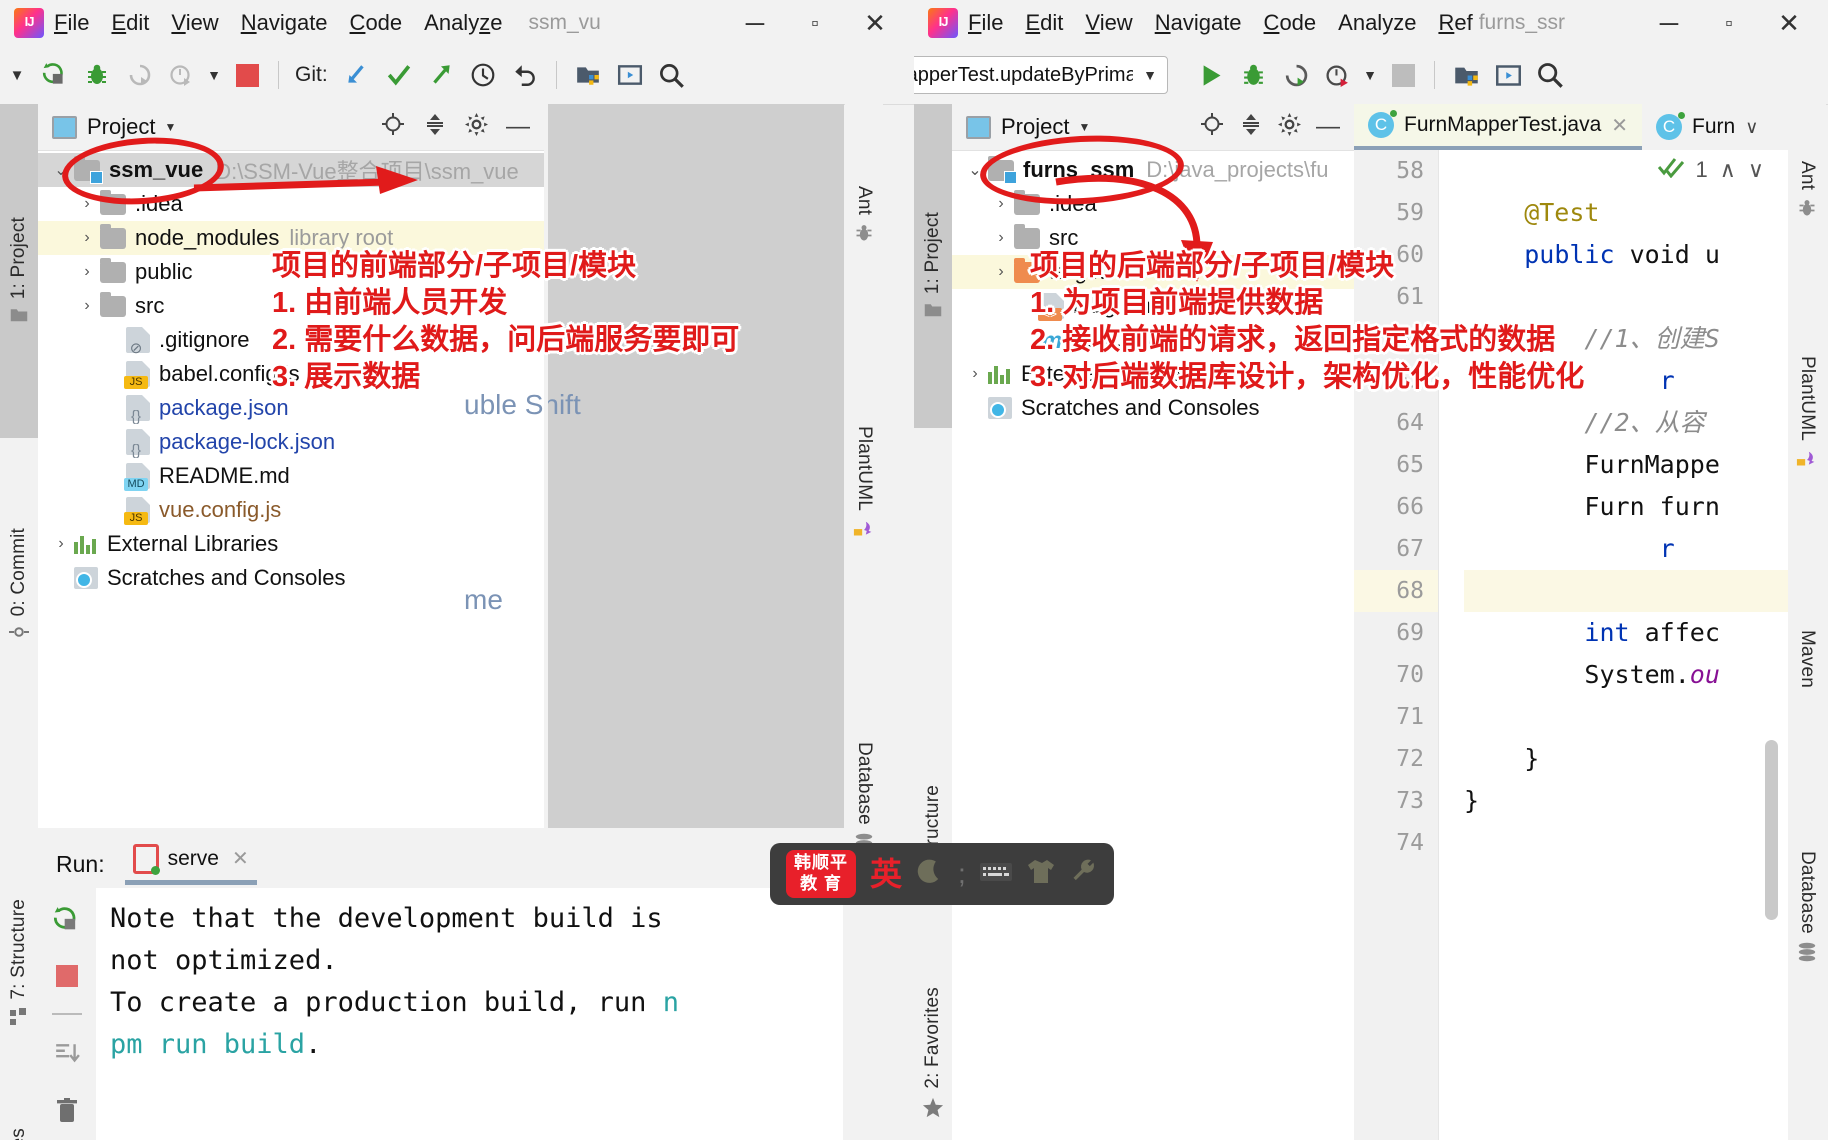 The image size is (1828, 1140). I want to click on prev-problem-icon: ∧, so click(1728, 170).